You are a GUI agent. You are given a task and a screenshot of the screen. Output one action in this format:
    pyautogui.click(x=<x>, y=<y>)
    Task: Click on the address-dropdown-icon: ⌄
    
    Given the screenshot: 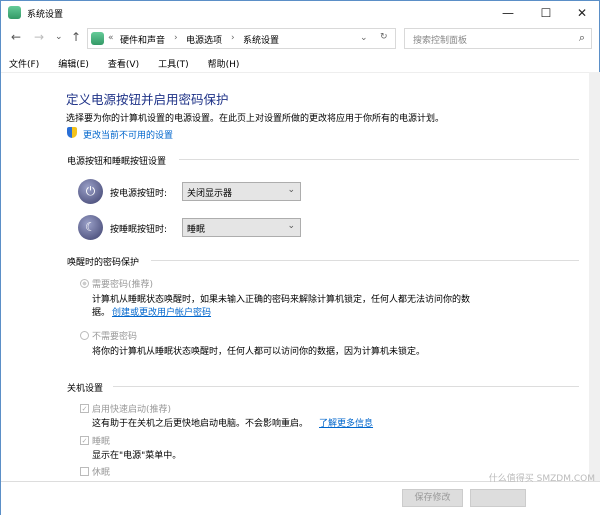 What is the action you would take?
    pyautogui.click(x=364, y=38)
    